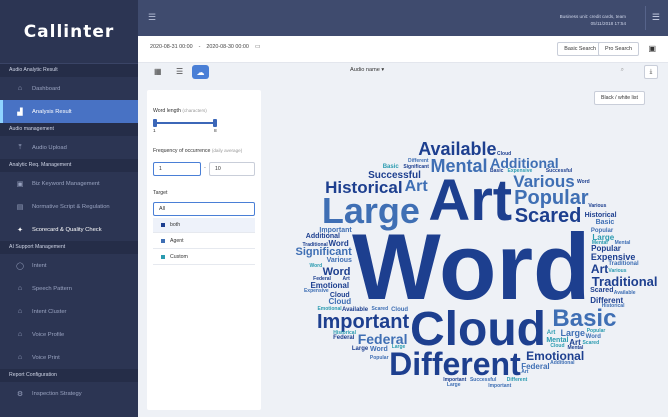 This screenshot has width=668, height=417. I want to click on sidebar-item-voice-print: ⌂ Voice Print, so click(69, 357).